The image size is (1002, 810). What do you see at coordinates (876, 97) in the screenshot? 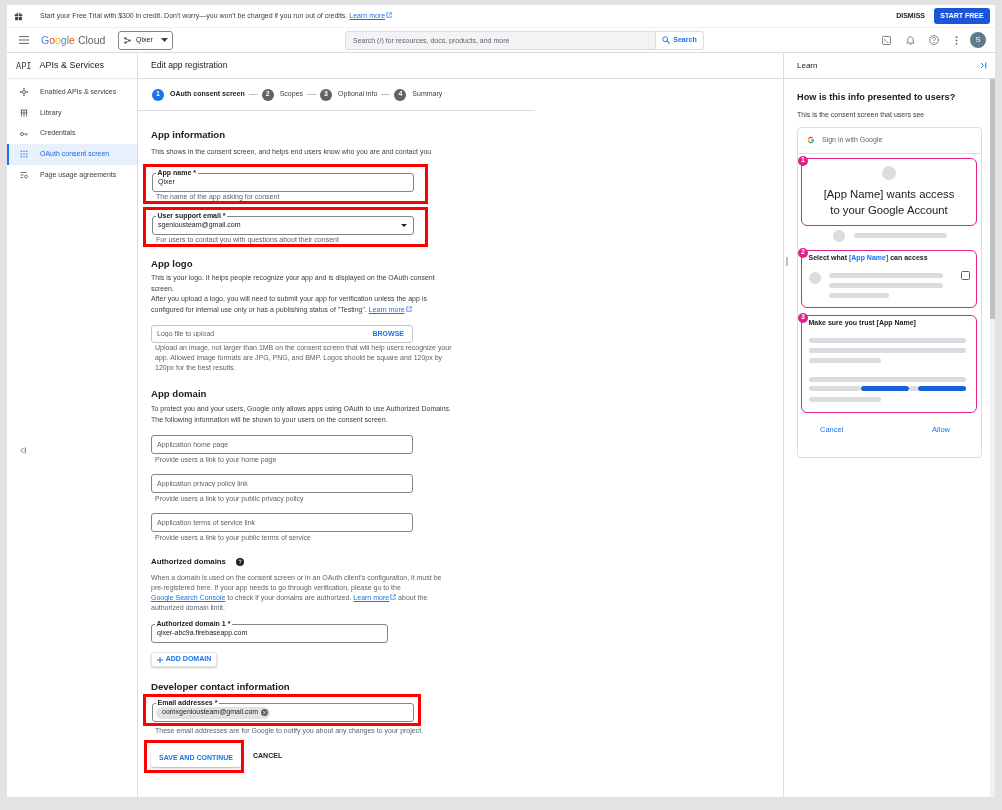
I see `panel-heading: How is this info presented to users?` at bounding box center [876, 97].